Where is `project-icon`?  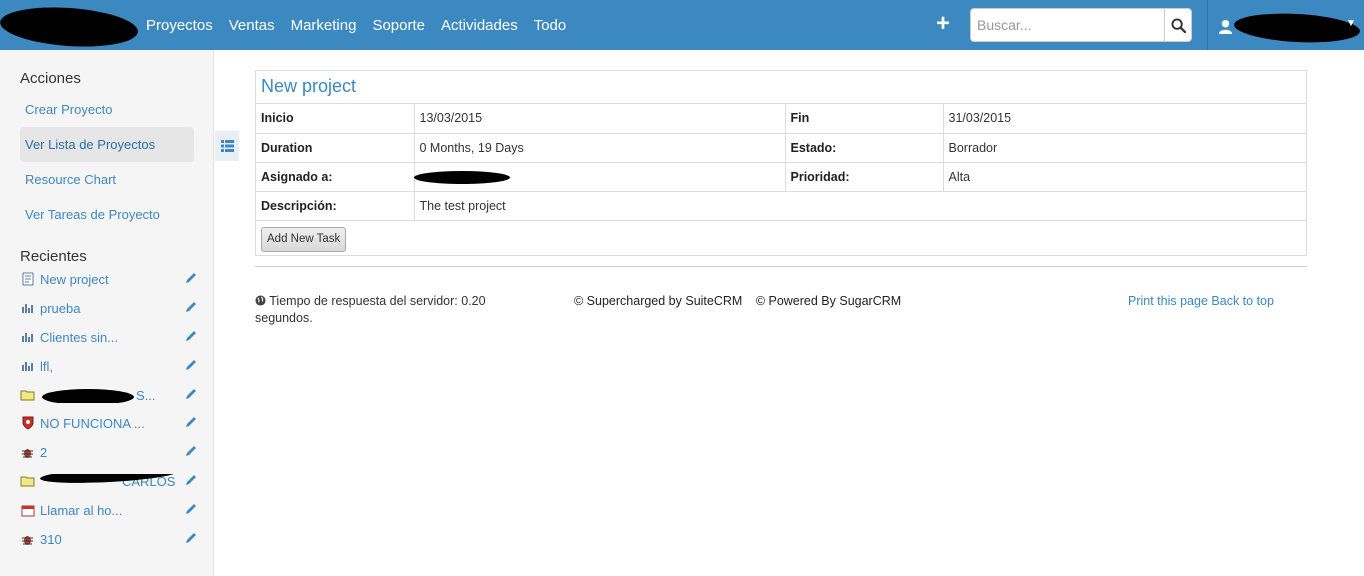
project-icon is located at coordinates (27, 279).